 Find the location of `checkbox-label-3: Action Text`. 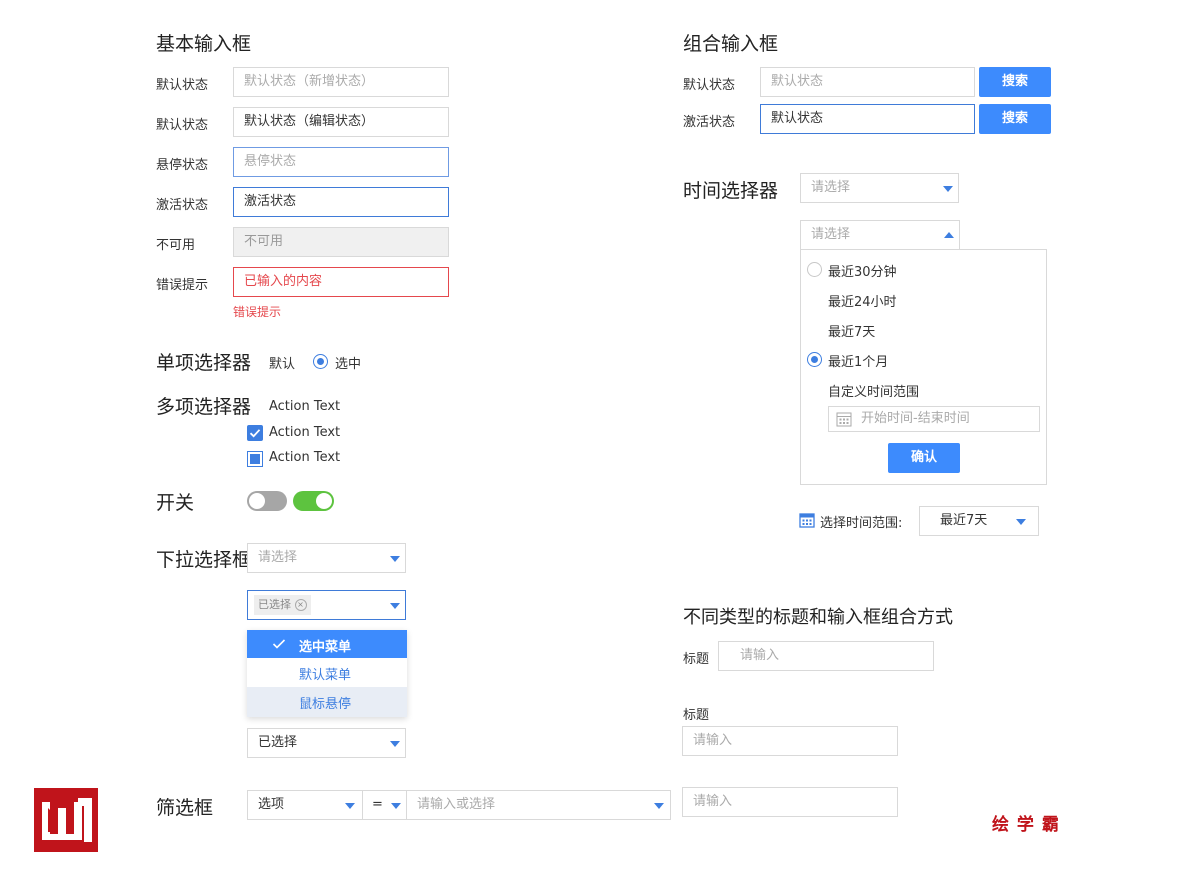

checkbox-label-3: Action Text is located at coordinates (305, 457).